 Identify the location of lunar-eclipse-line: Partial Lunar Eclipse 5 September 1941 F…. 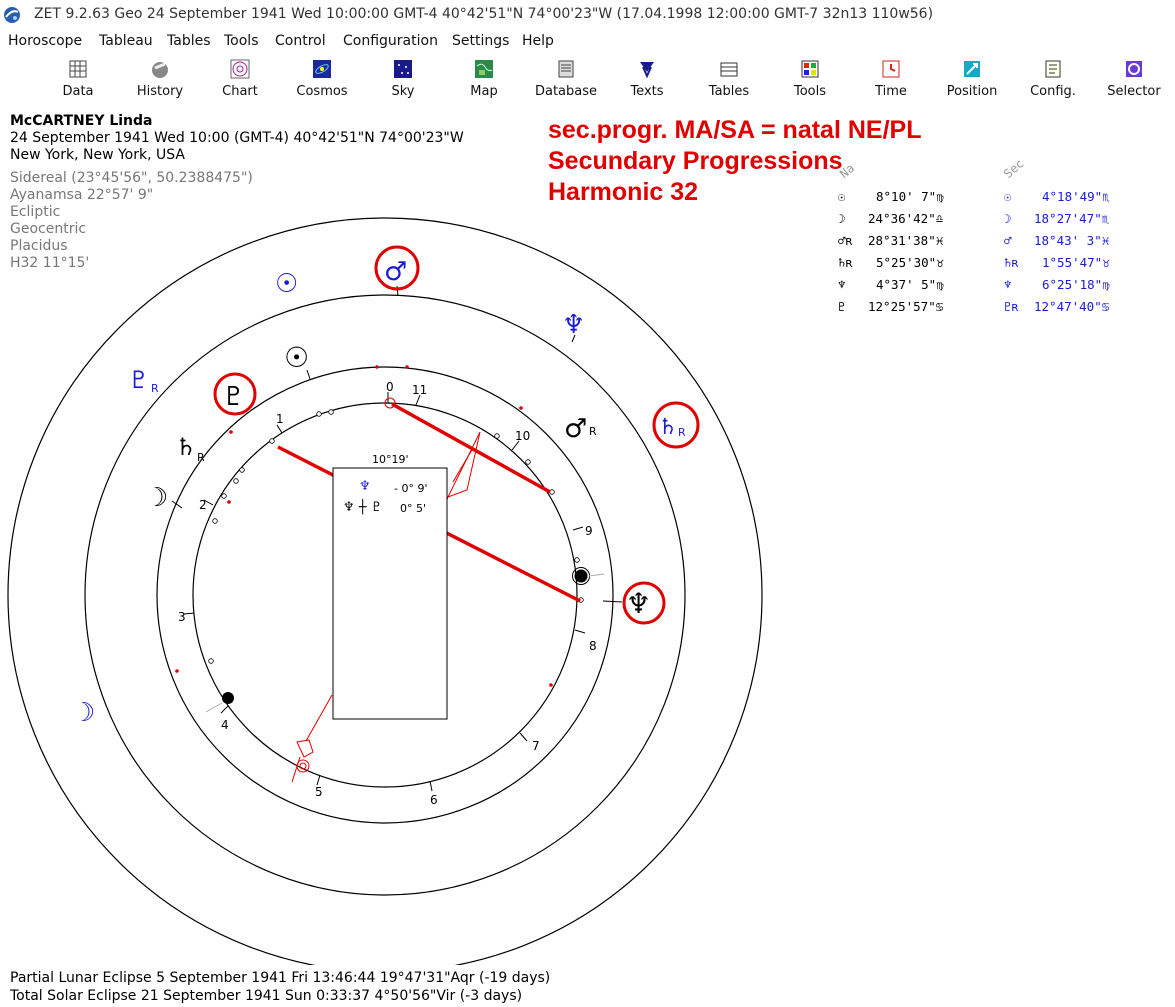
(280, 978).